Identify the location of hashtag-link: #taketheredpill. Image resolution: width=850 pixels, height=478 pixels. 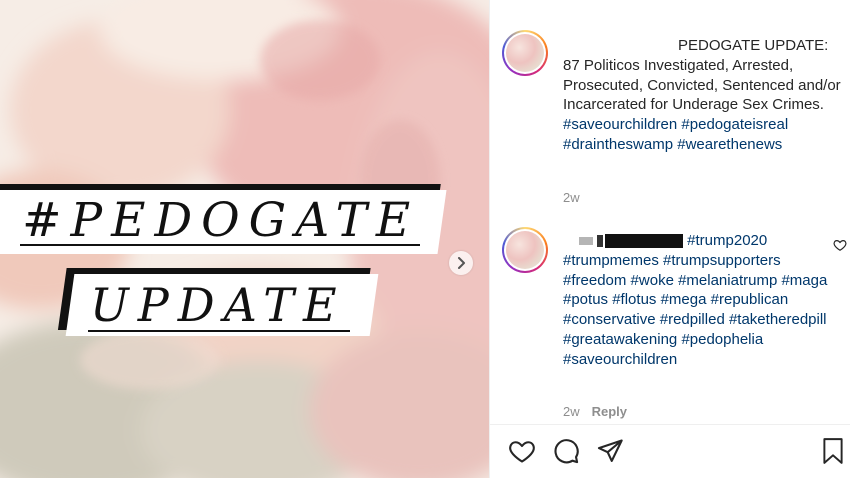
(778, 319).